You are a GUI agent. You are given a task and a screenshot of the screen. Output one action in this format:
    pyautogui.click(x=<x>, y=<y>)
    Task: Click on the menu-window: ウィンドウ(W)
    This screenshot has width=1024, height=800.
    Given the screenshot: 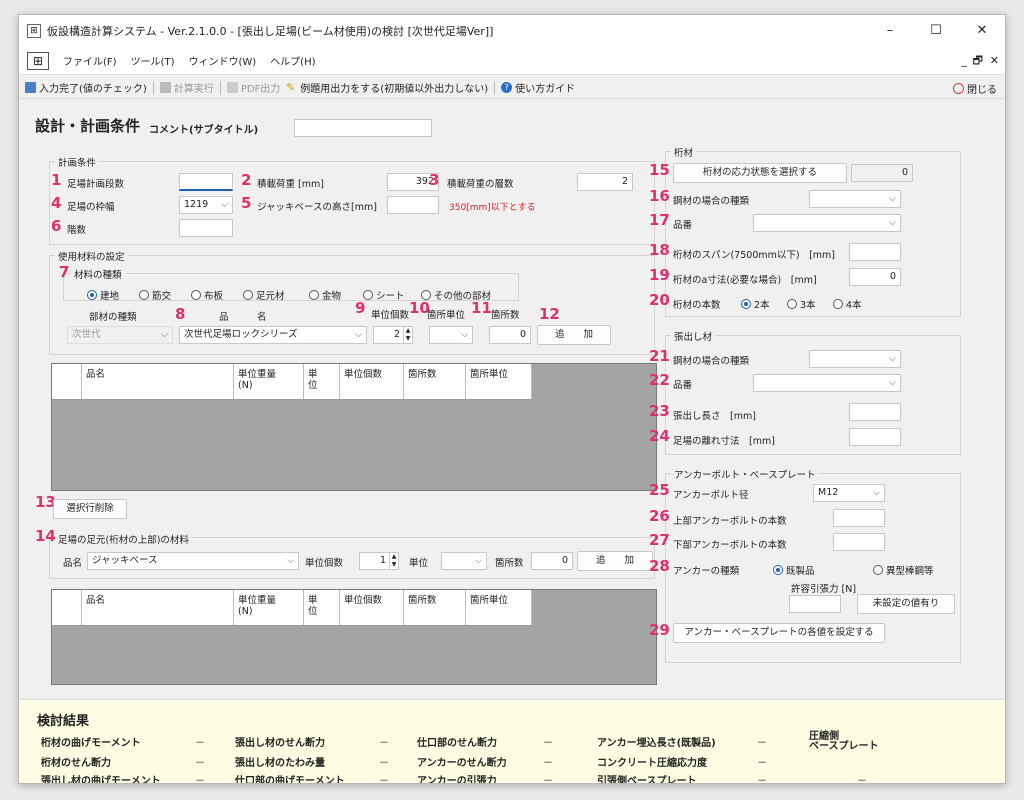 What is the action you would take?
    pyautogui.click(x=222, y=60)
    